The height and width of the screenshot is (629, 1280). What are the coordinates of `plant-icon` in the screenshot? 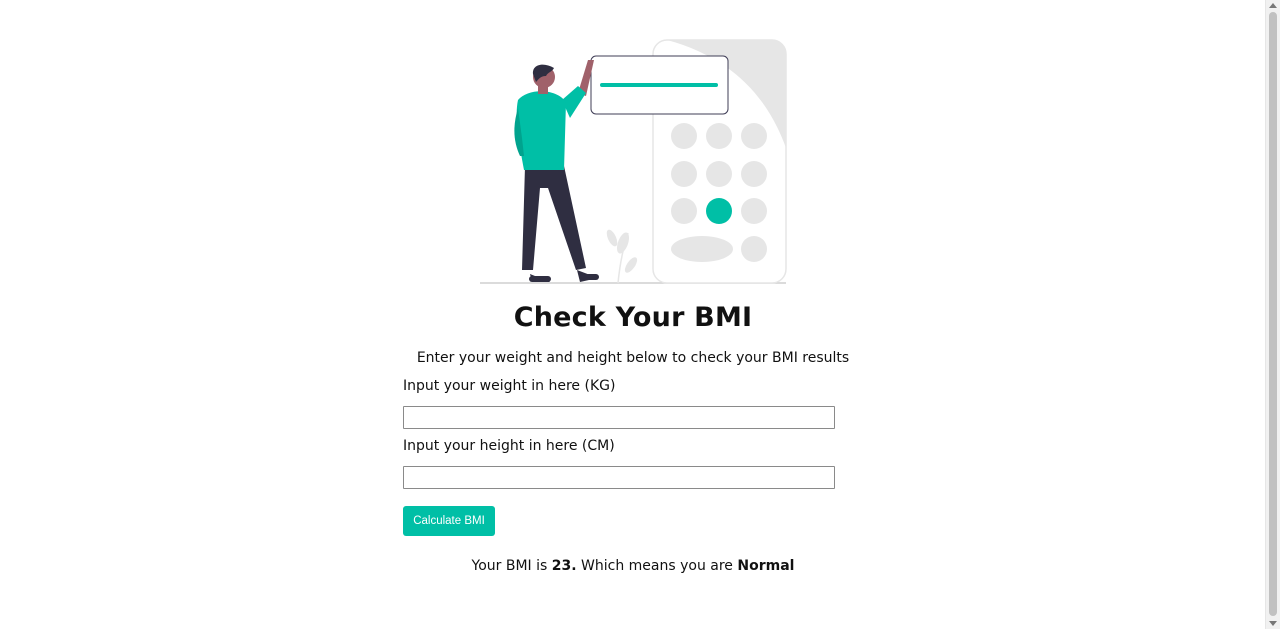 It's located at (622, 256).